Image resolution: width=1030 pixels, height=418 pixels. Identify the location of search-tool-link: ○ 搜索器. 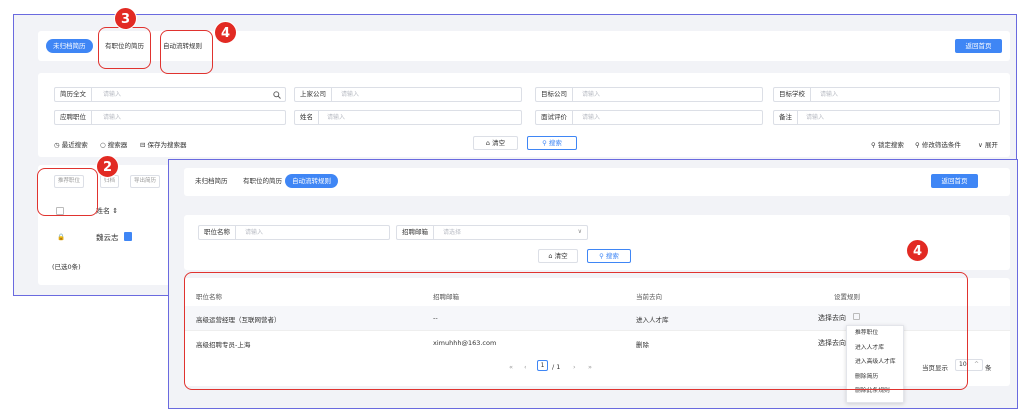
(113, 144).